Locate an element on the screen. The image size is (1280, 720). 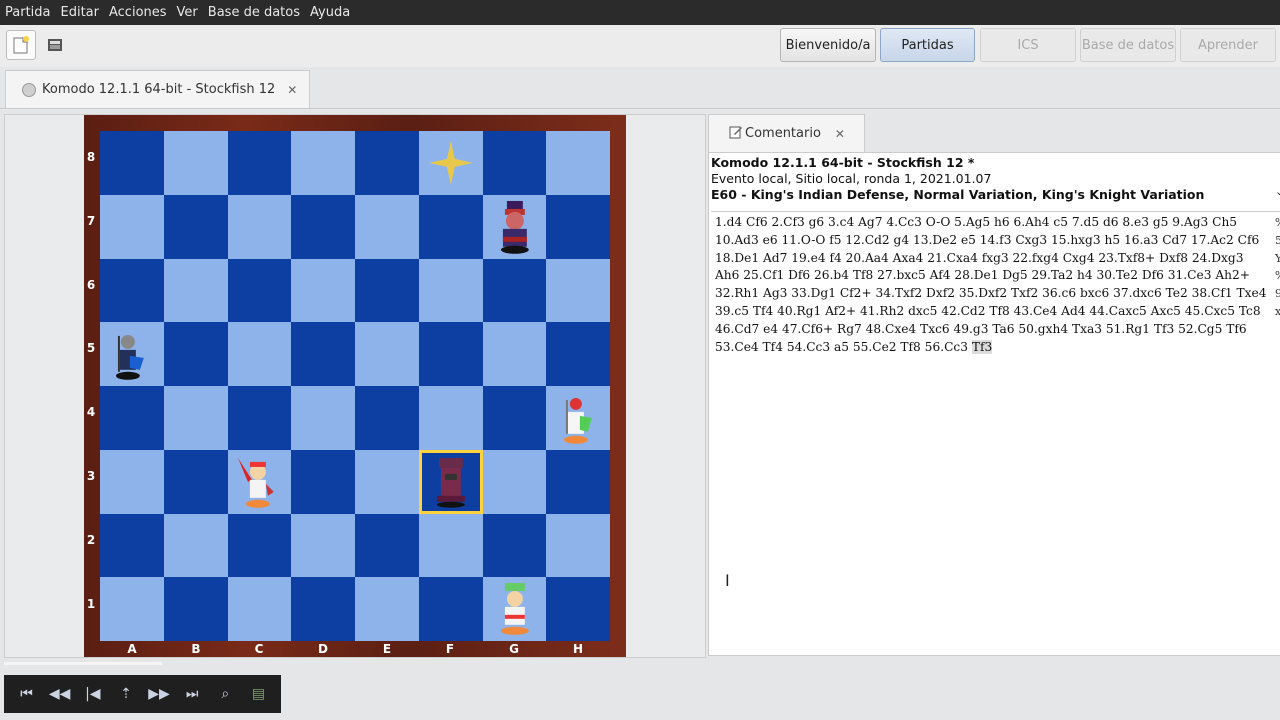
square-f8 is located at coordinates (450, 163).